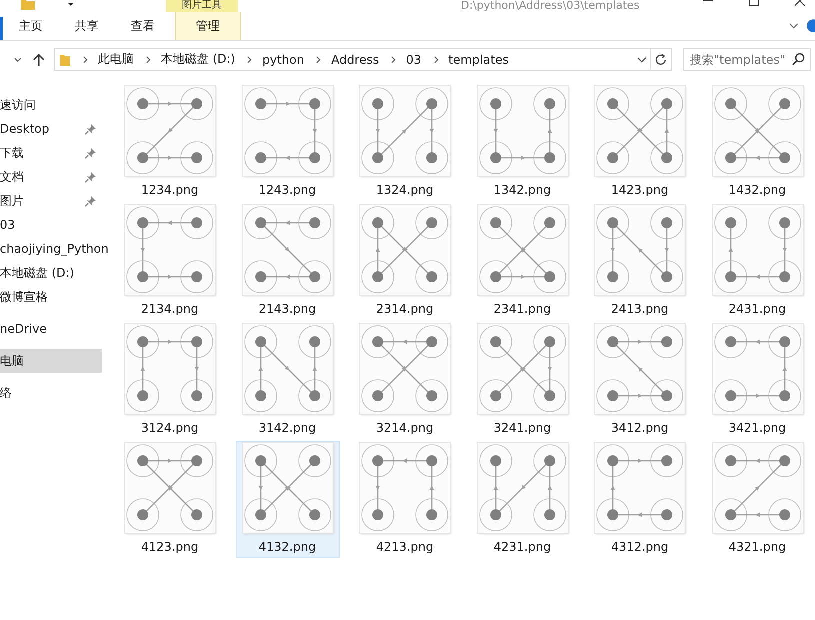  I want to click on file-name: 3421.png, so click(757, 428).